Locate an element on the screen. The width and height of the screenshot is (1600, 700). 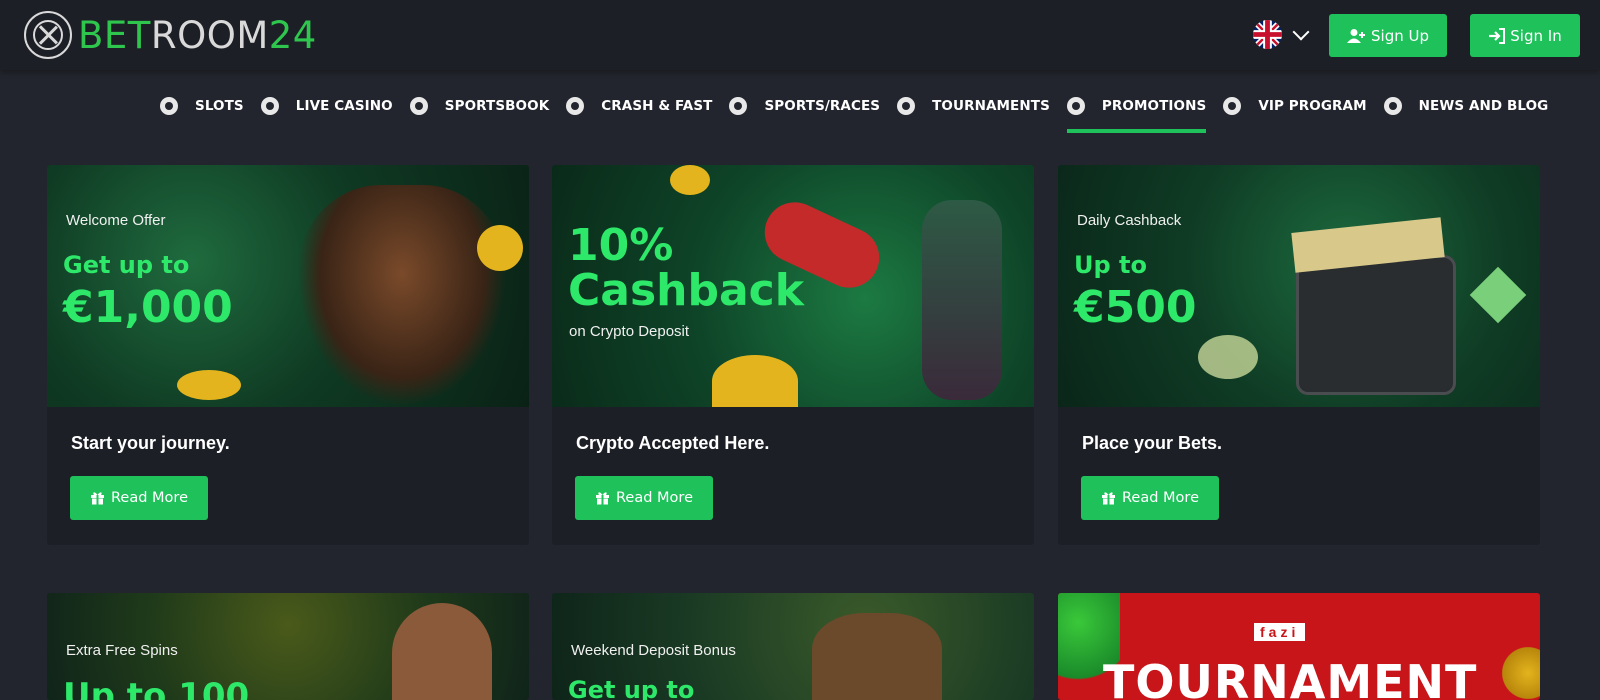
sign-in-button: Sign In is located at coordinates (1525, 35).